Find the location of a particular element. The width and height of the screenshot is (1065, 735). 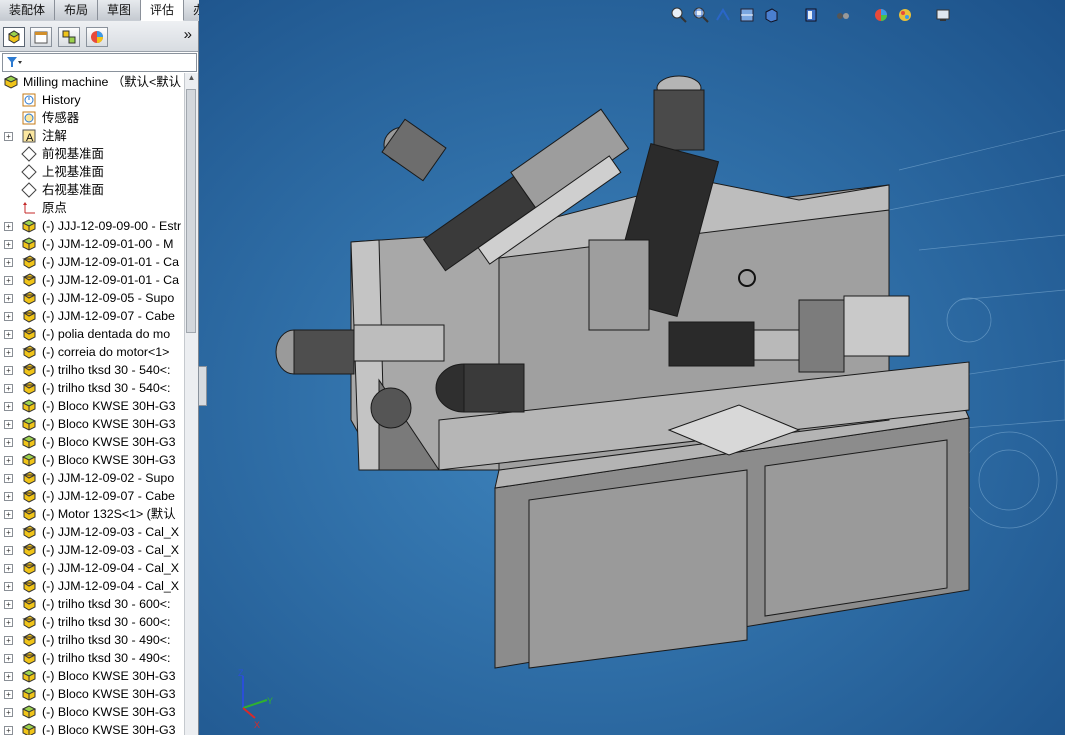

tree-item: + (-) JJM-12-09-01-00 - M is located at coordinates (92, 244).